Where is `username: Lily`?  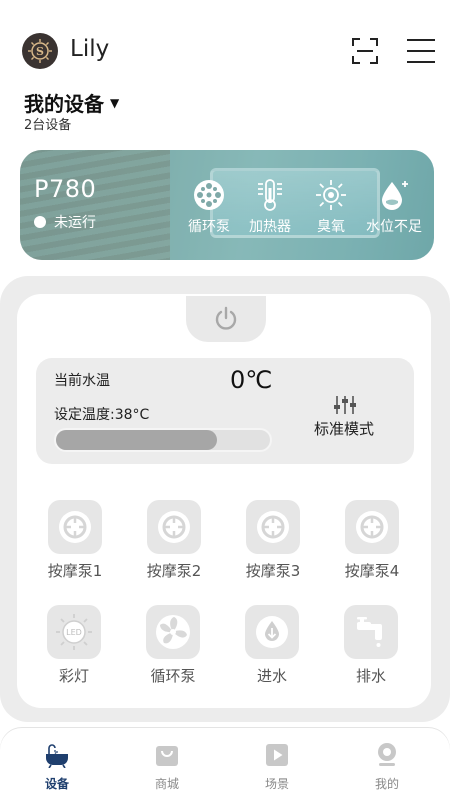 username: Lily is located at coordinates (90, 49).